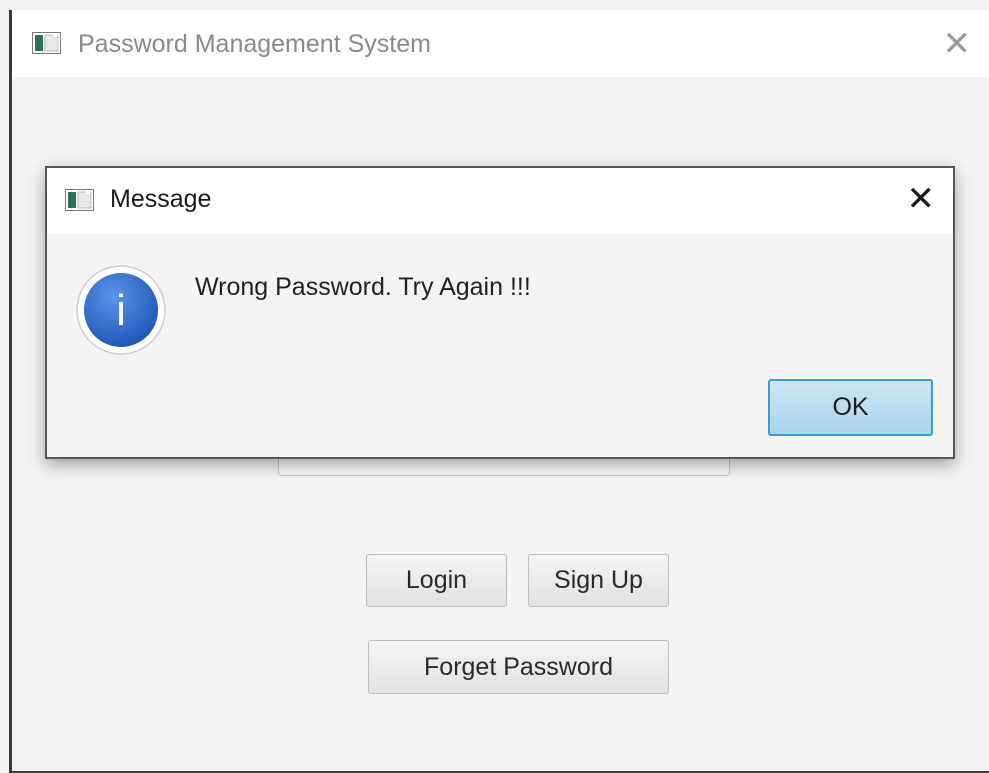 Image resolution: width=989 pixels, height=773 pixels. I want to click on dialog-message: Wrong Password. Try Again !!!, so click(363, 287).